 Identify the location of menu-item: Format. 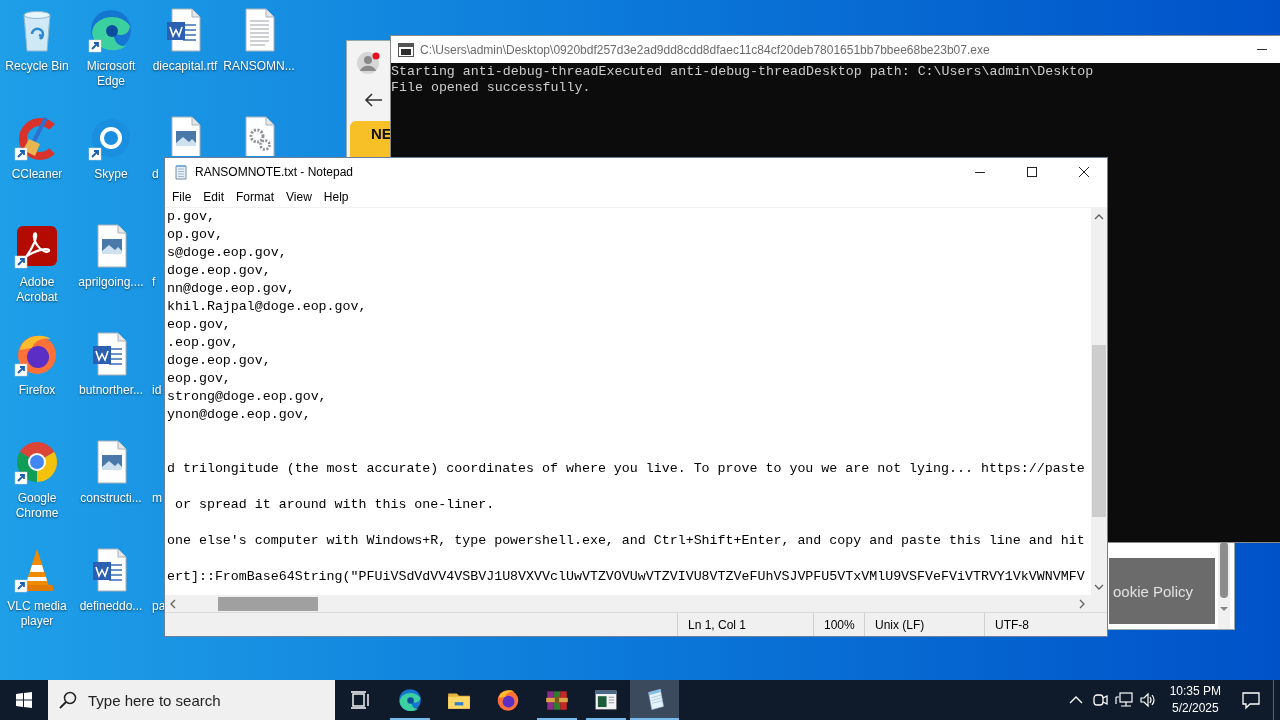
(255, 196).